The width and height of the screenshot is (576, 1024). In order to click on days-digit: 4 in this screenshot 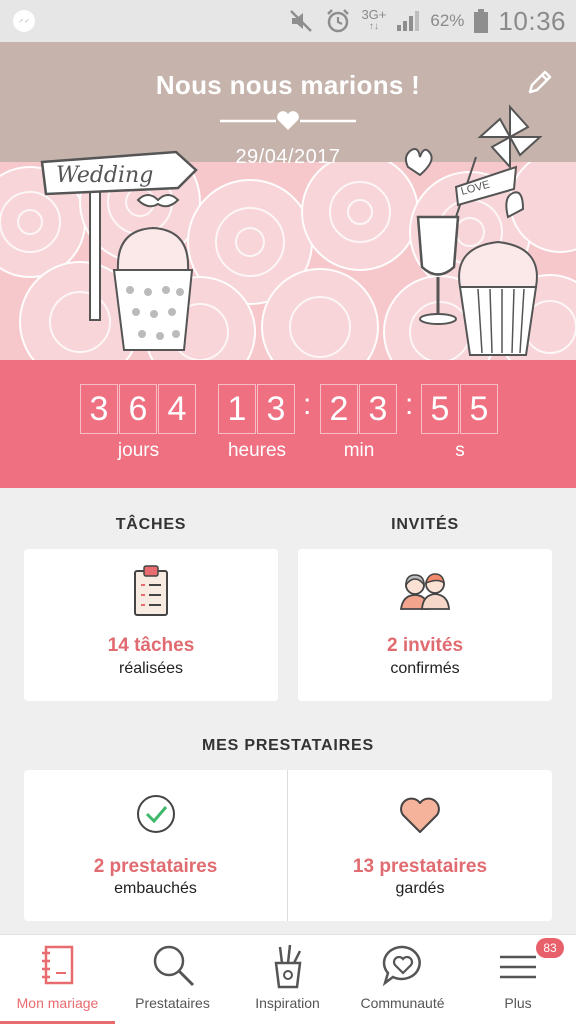, I will do `click(177, 409)`.